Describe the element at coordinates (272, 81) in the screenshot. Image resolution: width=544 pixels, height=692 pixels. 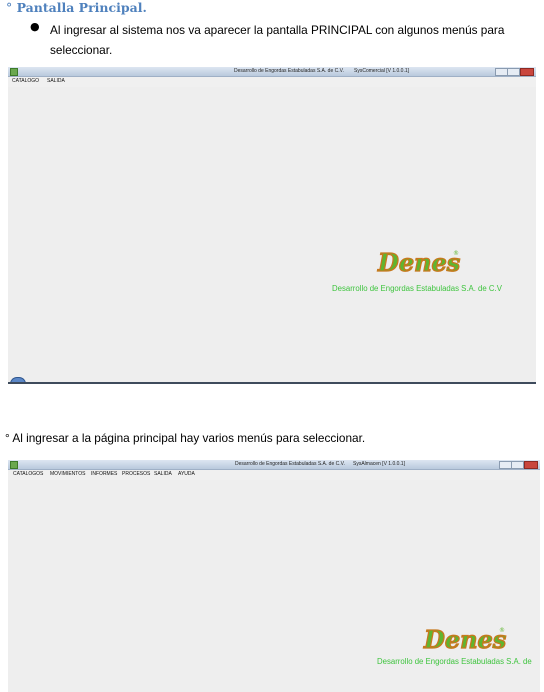
I see `menu-bar: CATALOGO SALIDA` at that location.